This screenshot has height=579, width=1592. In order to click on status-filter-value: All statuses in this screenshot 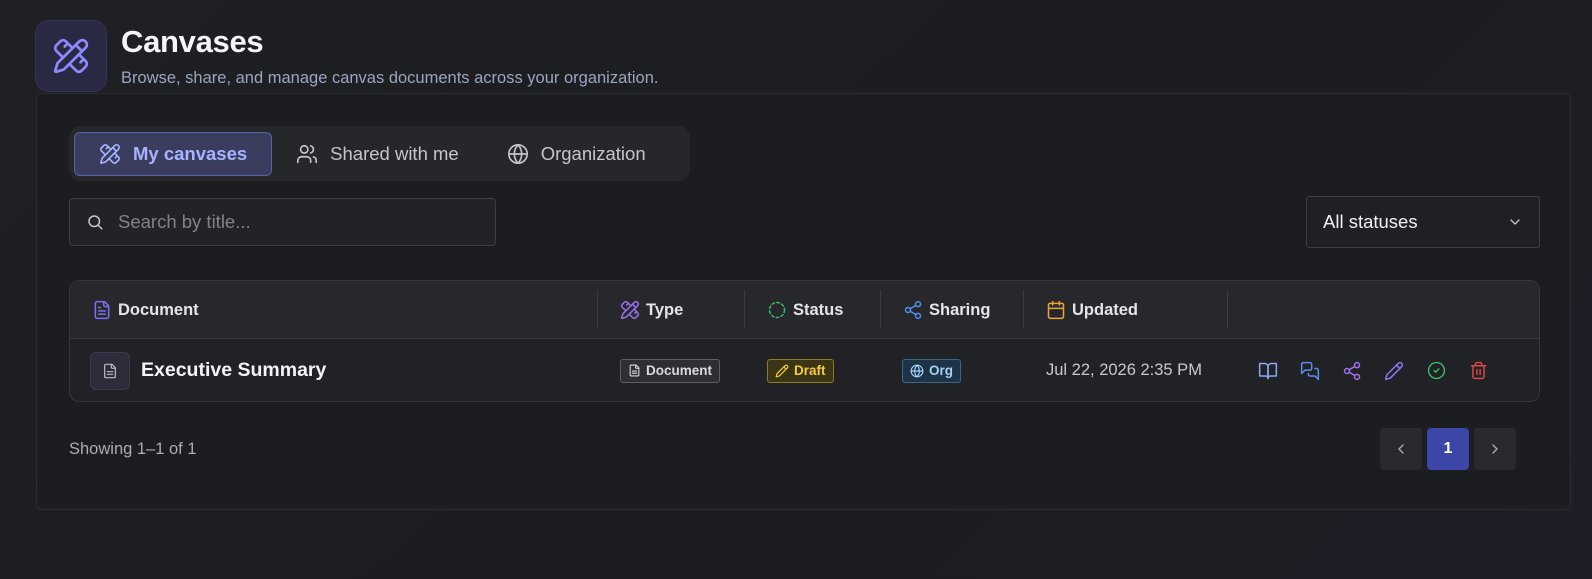, I will do `click(1370, 221)`.